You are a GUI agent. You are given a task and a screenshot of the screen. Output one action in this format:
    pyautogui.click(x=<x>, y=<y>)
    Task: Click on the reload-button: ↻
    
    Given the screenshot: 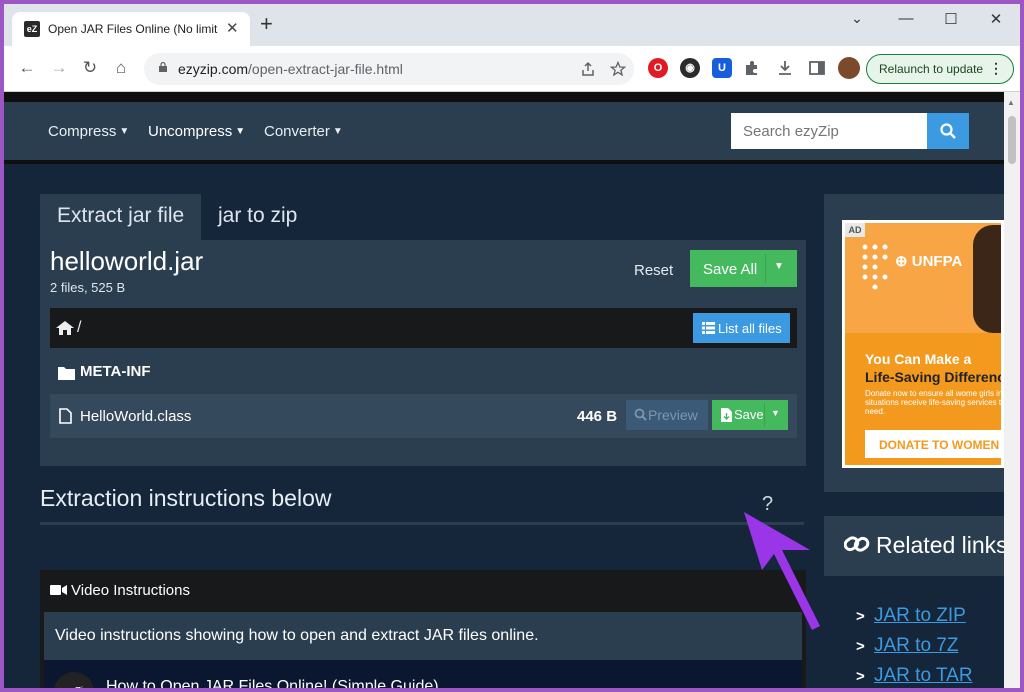 What is the action you would take?
    pyautogui.click(x=90, y=68)
    